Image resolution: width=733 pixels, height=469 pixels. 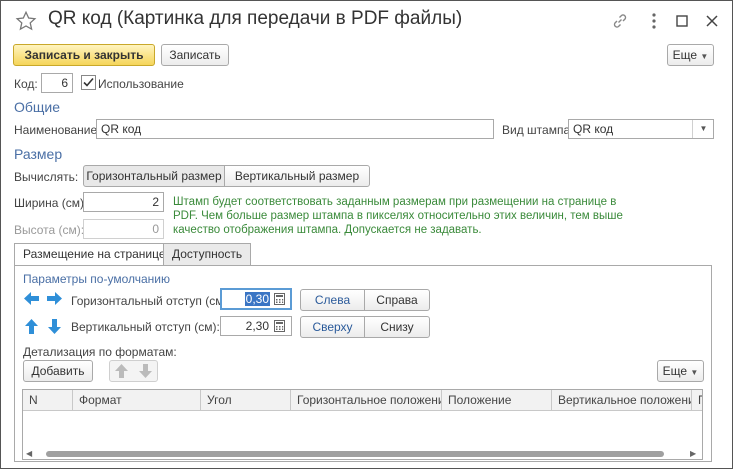 I want to click on usage-label: Использование, so click(x=141, y=84).